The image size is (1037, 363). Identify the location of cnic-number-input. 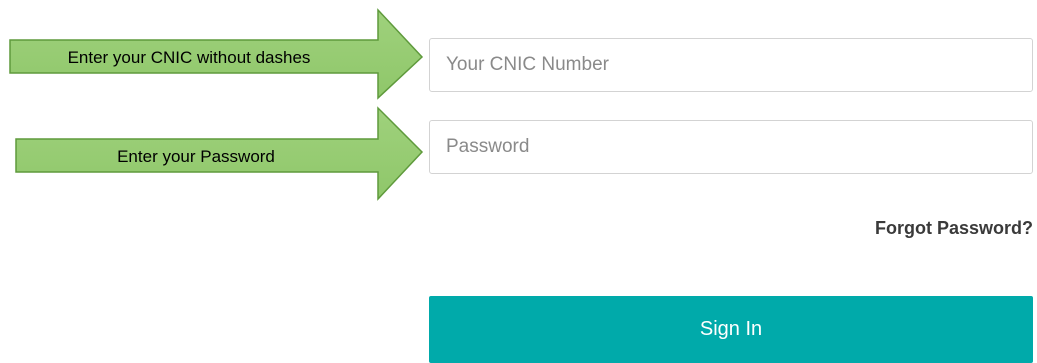
(731, 65).